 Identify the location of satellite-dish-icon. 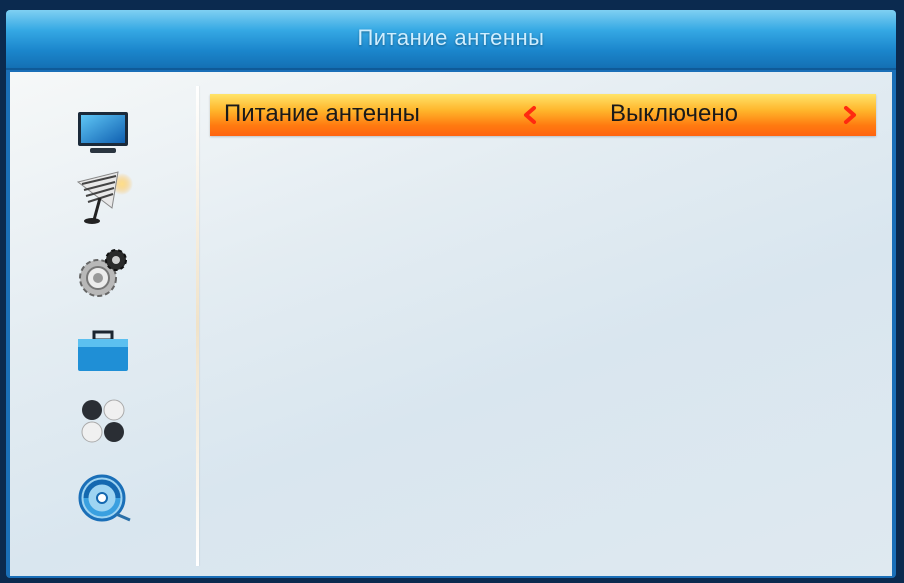
(104, 197).